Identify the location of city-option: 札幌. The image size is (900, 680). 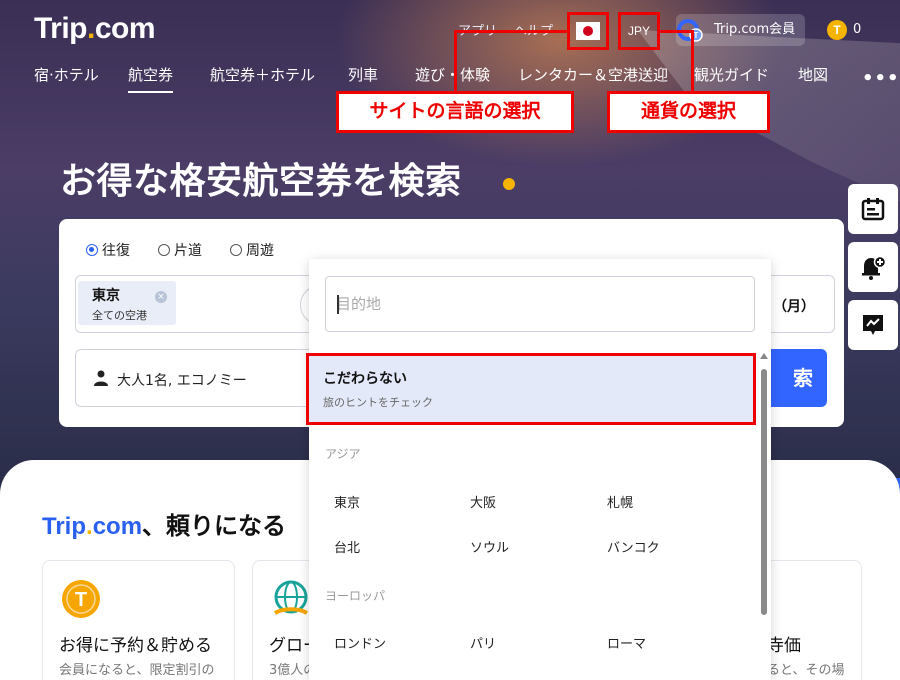
(620, 501).